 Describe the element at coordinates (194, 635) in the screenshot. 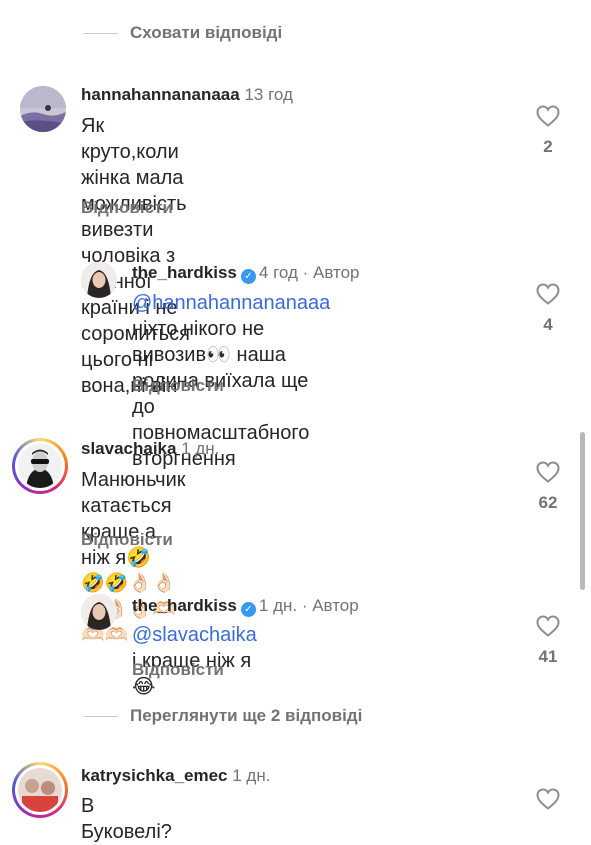

I see `mention-link: @slavachaika` at that location.